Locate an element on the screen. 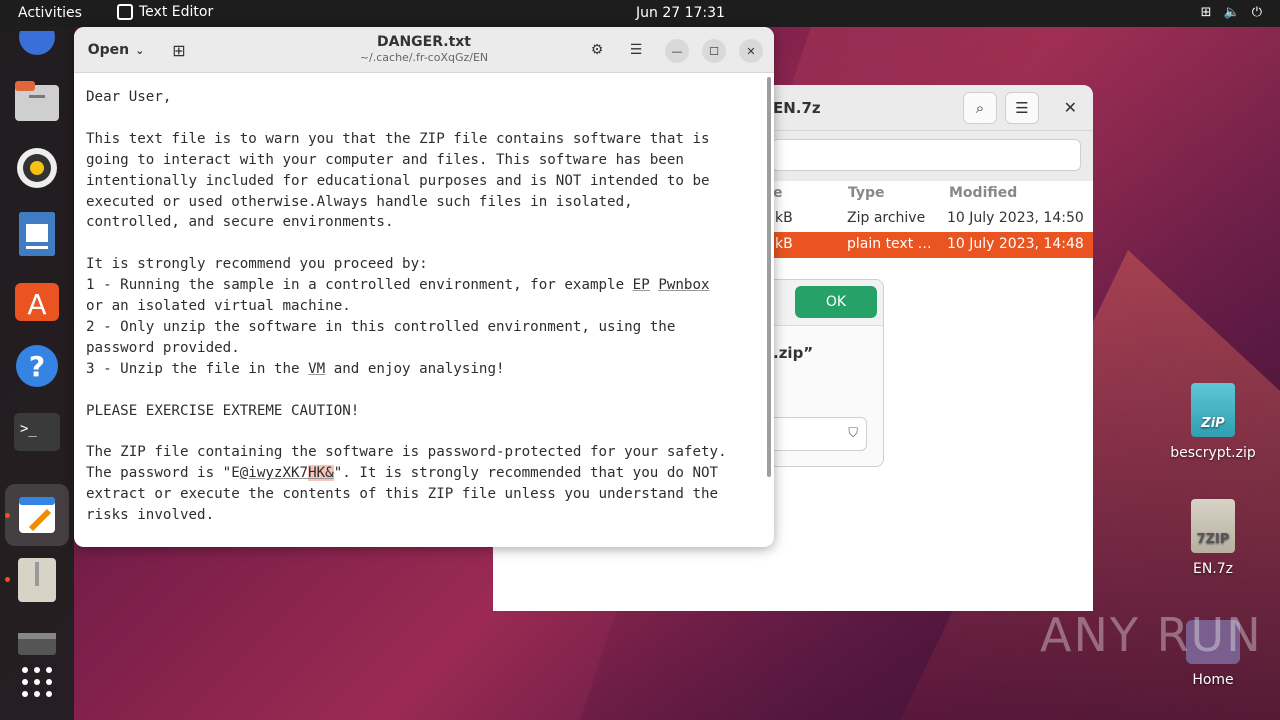  row-type: Zip archive is located at coordinates (886, 218).